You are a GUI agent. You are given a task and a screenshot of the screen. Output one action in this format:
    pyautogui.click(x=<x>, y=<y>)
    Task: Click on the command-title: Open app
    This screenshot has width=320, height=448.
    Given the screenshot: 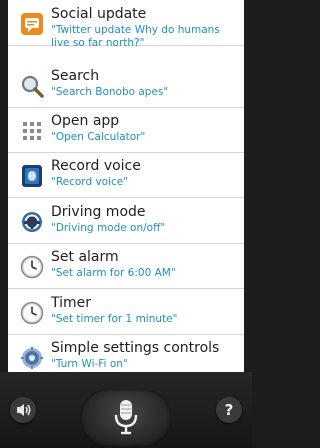 What is the action you would take?
    pyautogui.click(x=85, y=121)
    